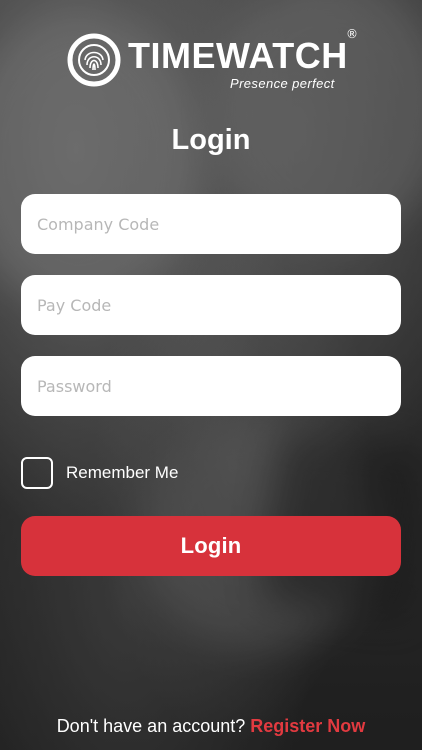  What do you see at coordinates (211, 386) in the screenshot?
I see `password-input` at bounding box center [211, 386].